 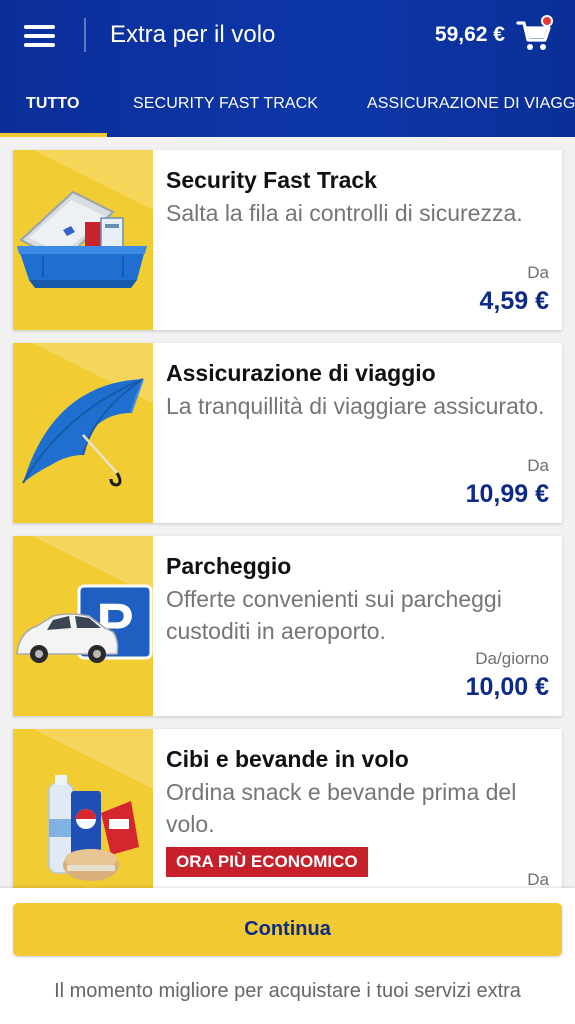 What do you see at coordinates (287, 759) in the screenshot?
I see `product-title: Cibi e bevande in volo` at bounding box center [287, 759].